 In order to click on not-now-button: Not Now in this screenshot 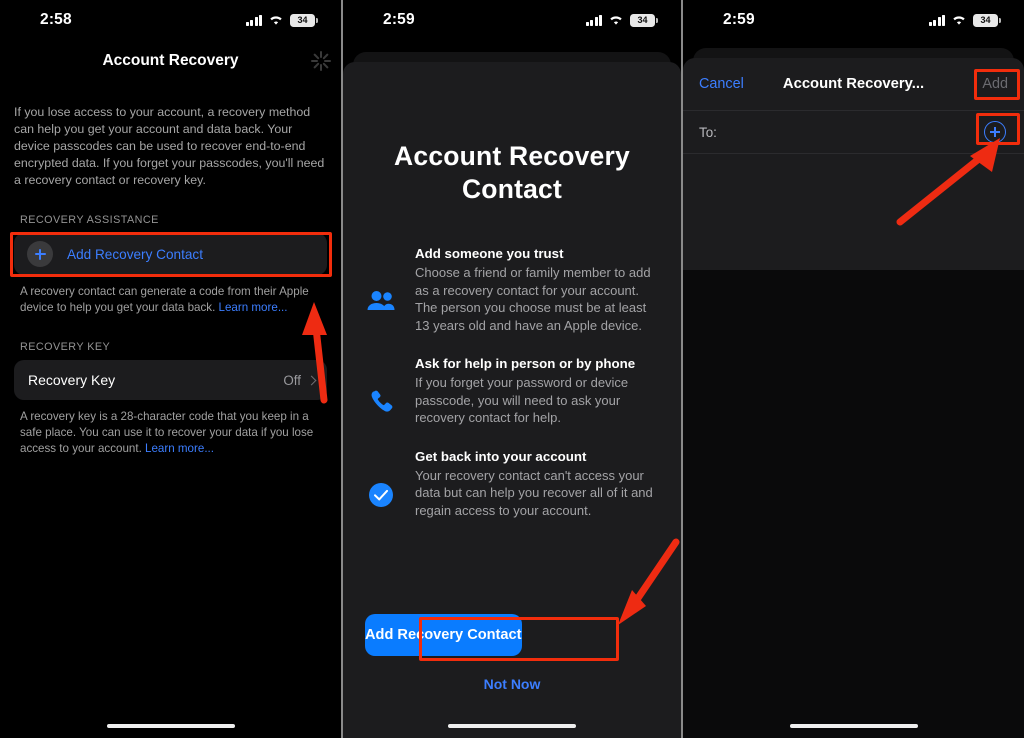, I will do `click(512, 684)`.